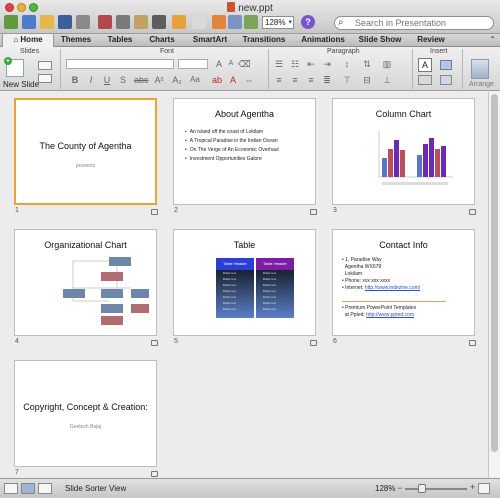  What do you see at coordinates (231, 64) in the screenshot?
I see `shrink-font-icon: A` at bounding box center [231, 64].